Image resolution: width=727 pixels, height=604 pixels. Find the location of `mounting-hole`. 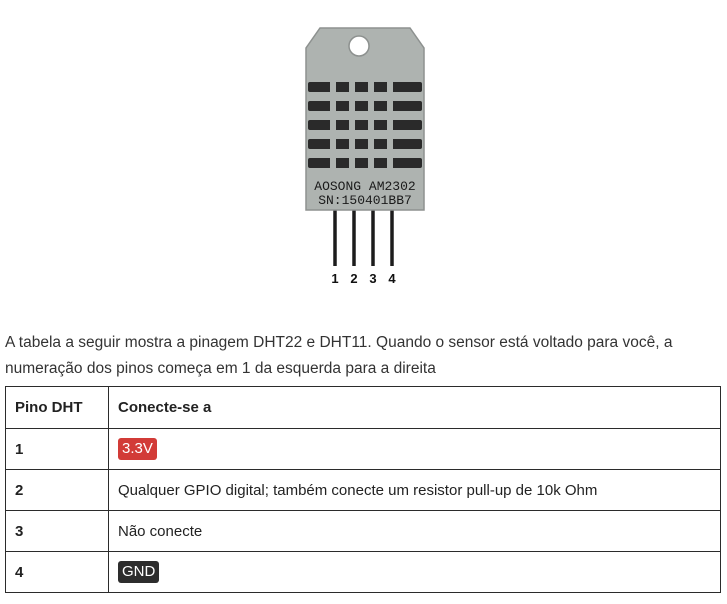

mounting-hole is located at coordinates (359, 46).